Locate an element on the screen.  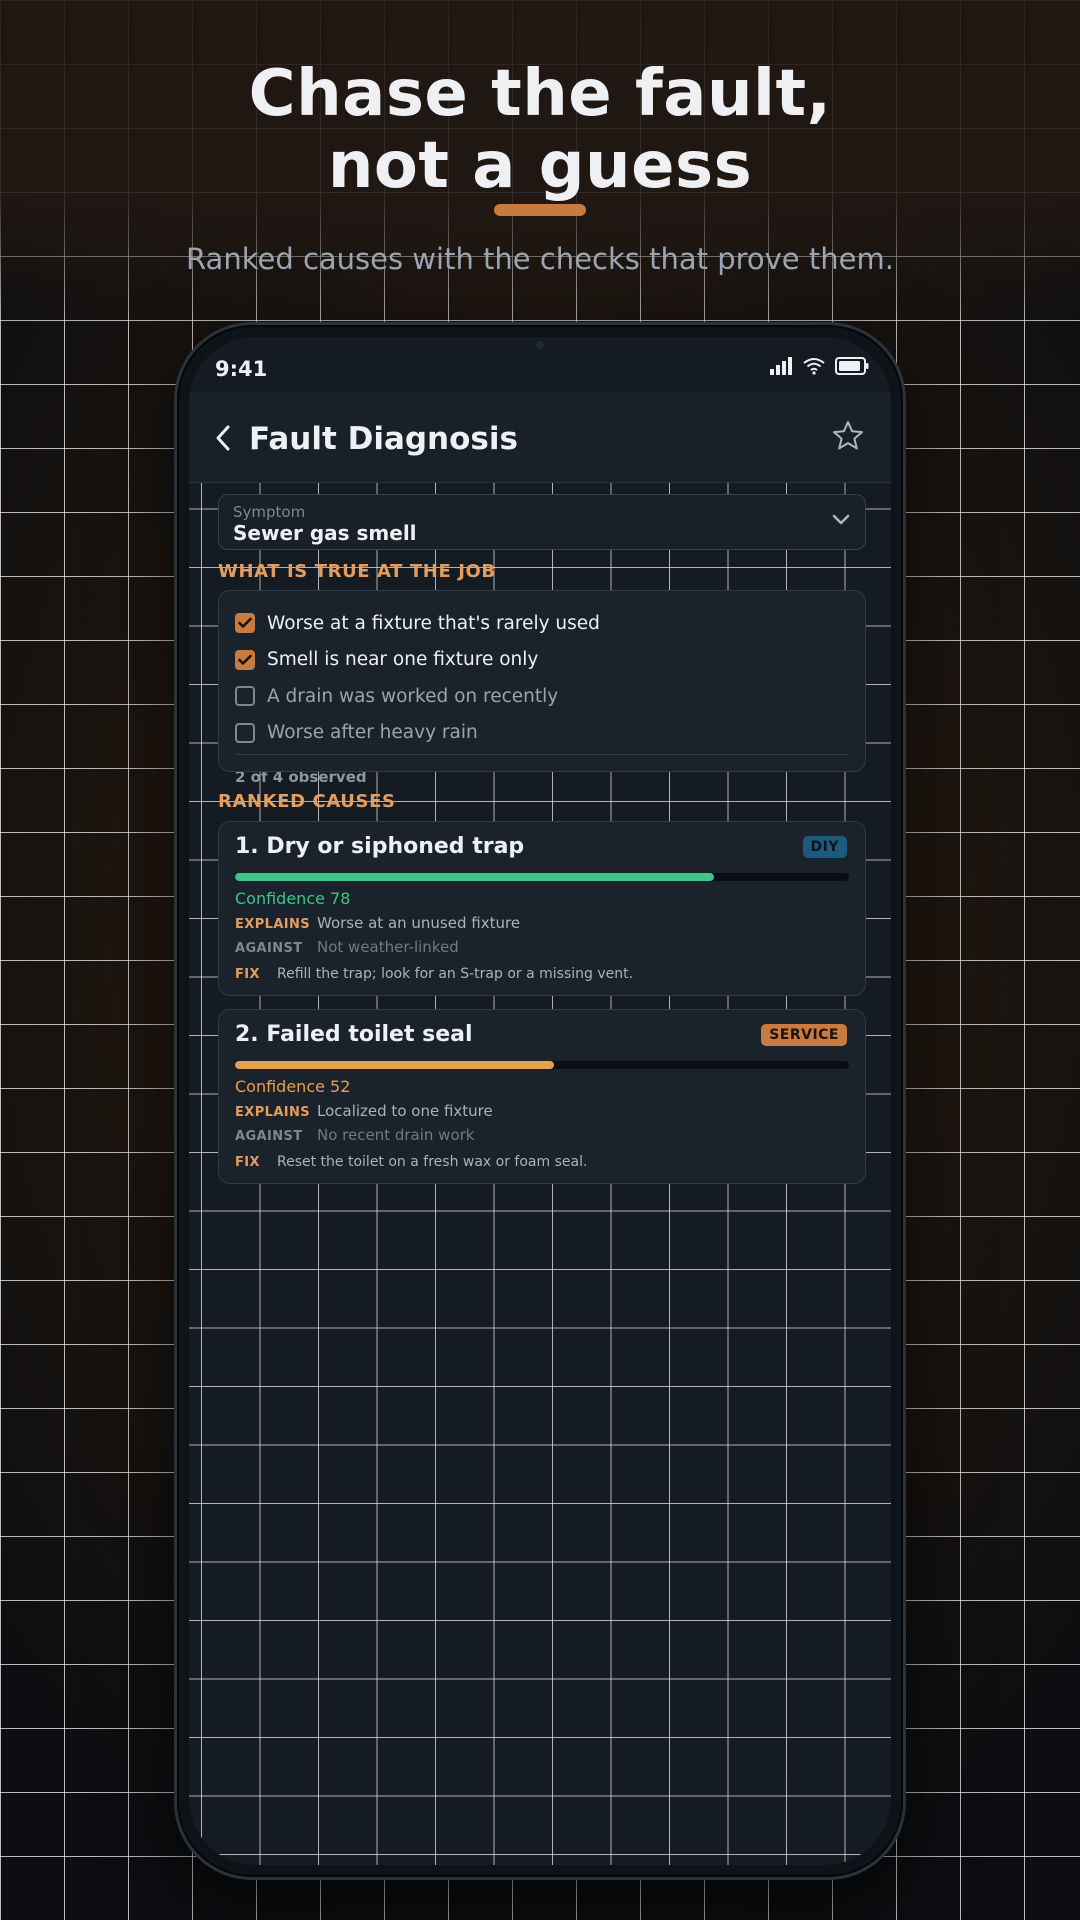
against-row: AGAINST No recent drain work is located at coordinates (542, 1135).